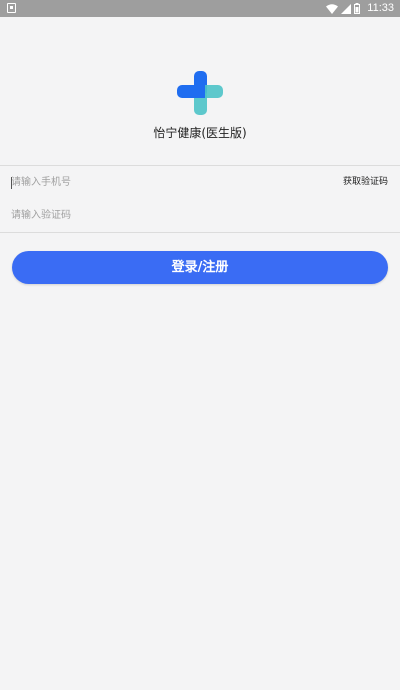  What do you see at coordinates (200, 8) in the screenshot?
I see `status-bar: 11:33` at bounding box center [200, 8].